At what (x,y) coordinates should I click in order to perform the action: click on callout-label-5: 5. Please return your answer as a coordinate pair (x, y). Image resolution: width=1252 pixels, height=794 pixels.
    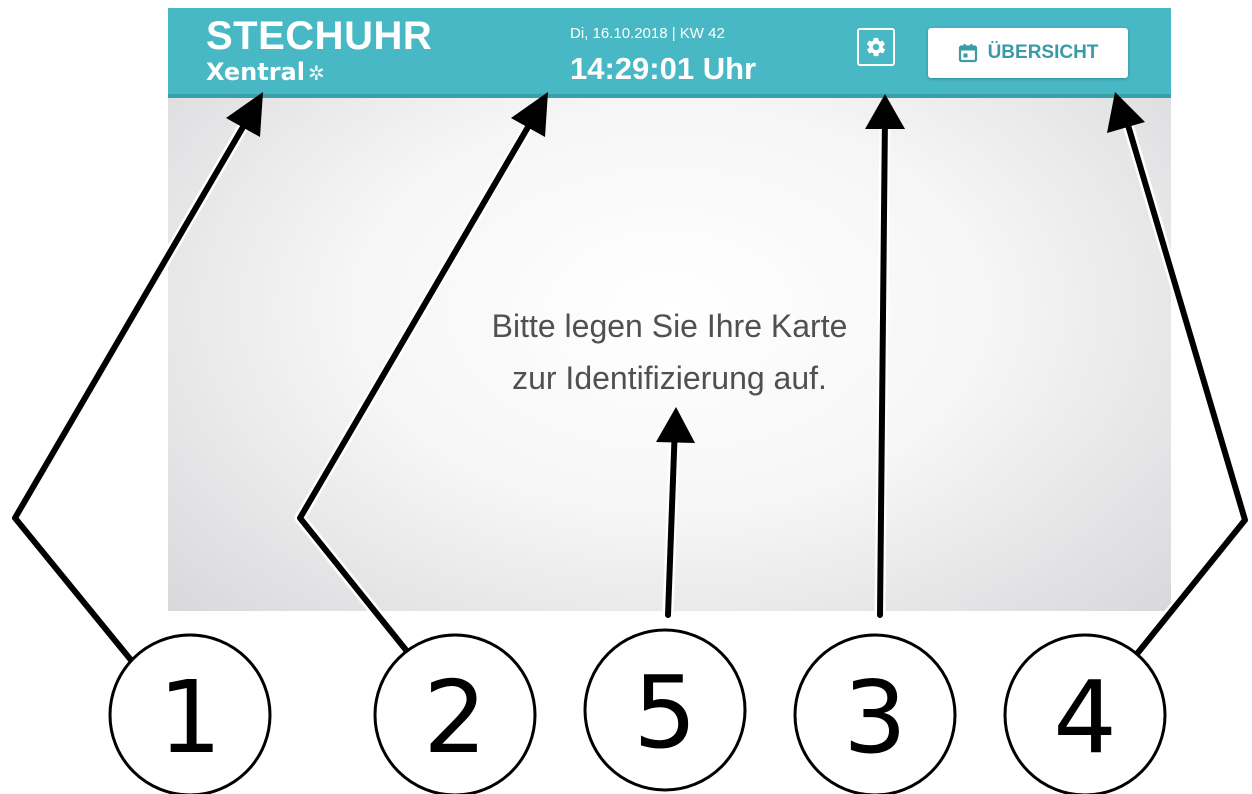
    Looking at the image, I should click on (665, 712).